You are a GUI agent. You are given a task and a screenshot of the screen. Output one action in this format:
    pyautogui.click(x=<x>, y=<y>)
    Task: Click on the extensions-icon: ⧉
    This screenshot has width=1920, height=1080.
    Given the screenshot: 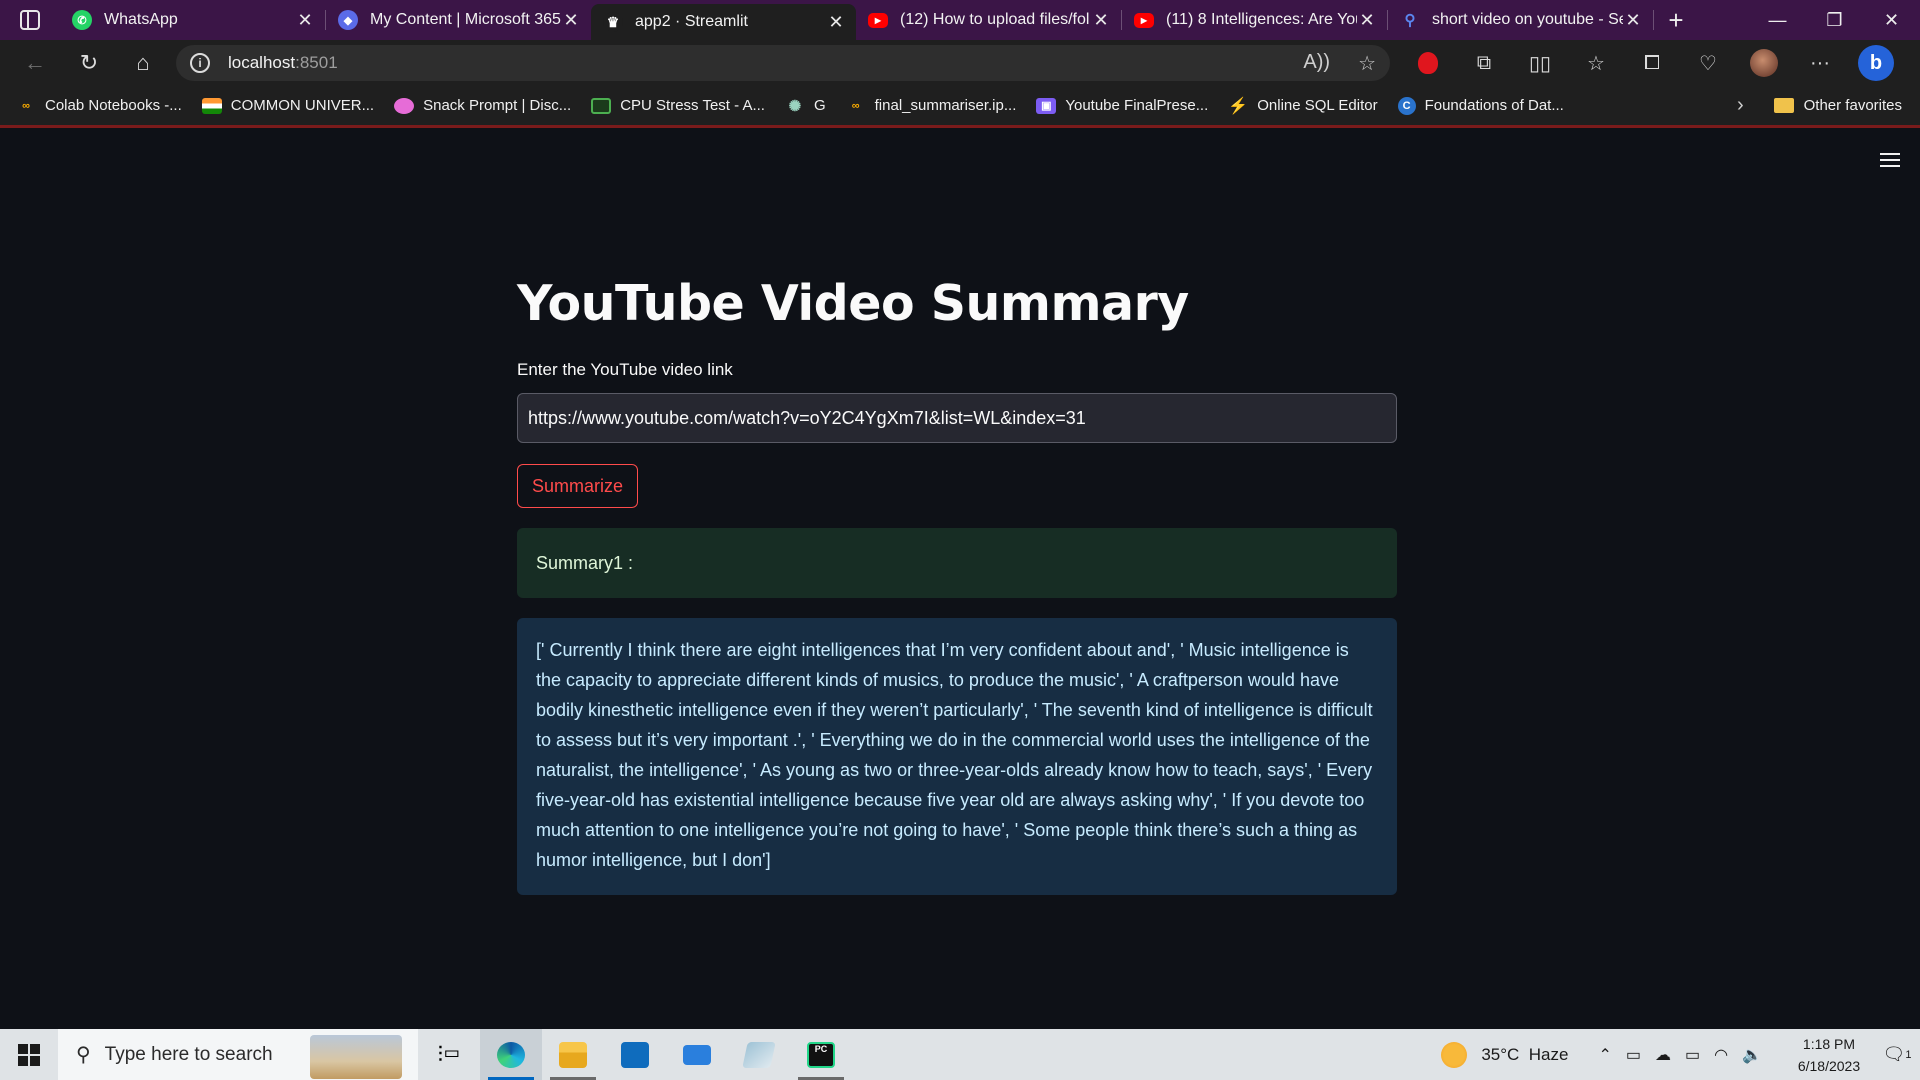 What is the action you would take?
    pyautogui.click(x=1484, y=63)
    